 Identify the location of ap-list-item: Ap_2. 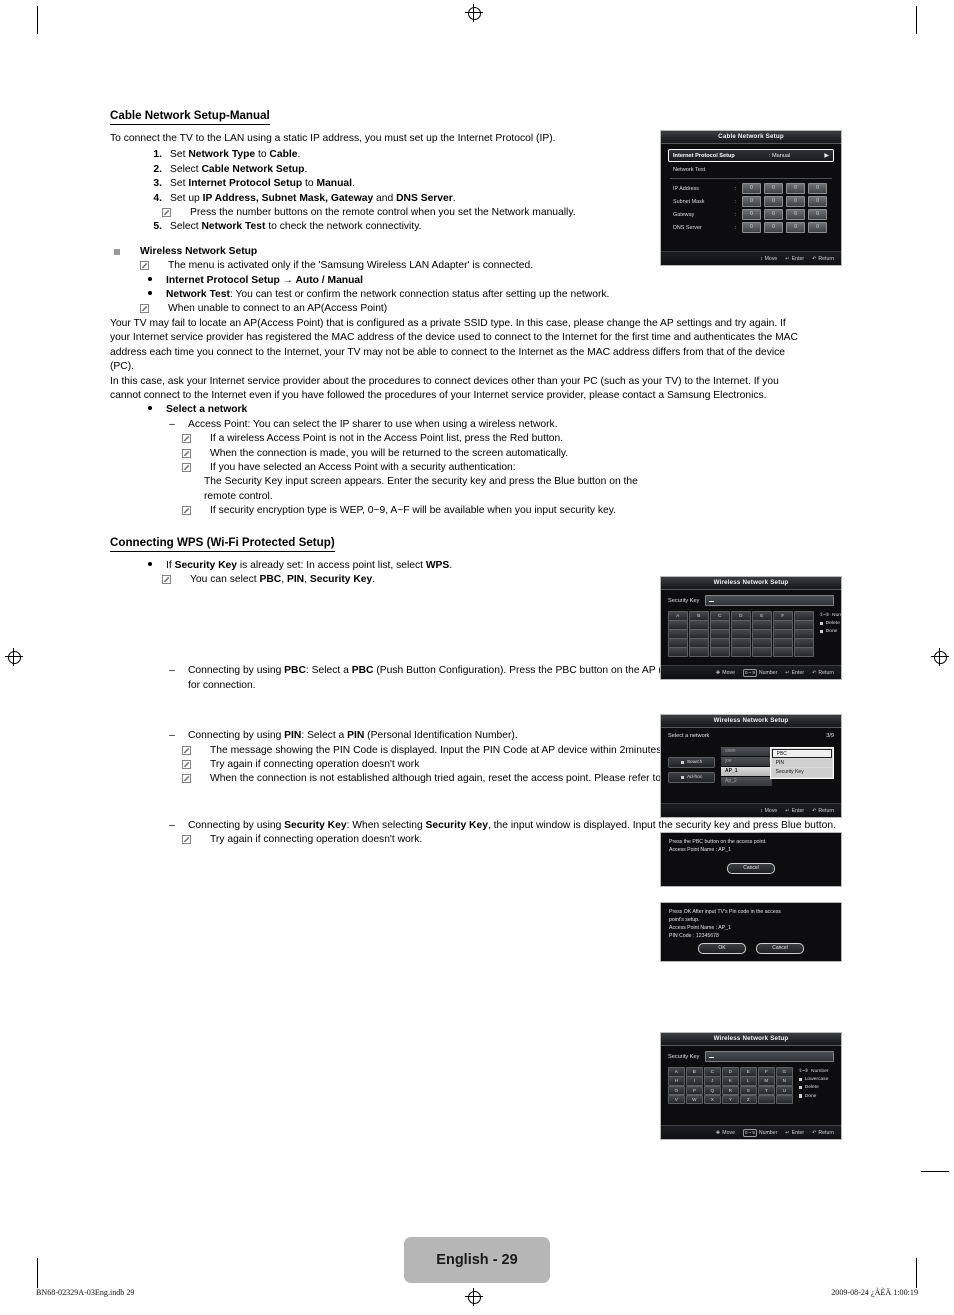
(746, 781).